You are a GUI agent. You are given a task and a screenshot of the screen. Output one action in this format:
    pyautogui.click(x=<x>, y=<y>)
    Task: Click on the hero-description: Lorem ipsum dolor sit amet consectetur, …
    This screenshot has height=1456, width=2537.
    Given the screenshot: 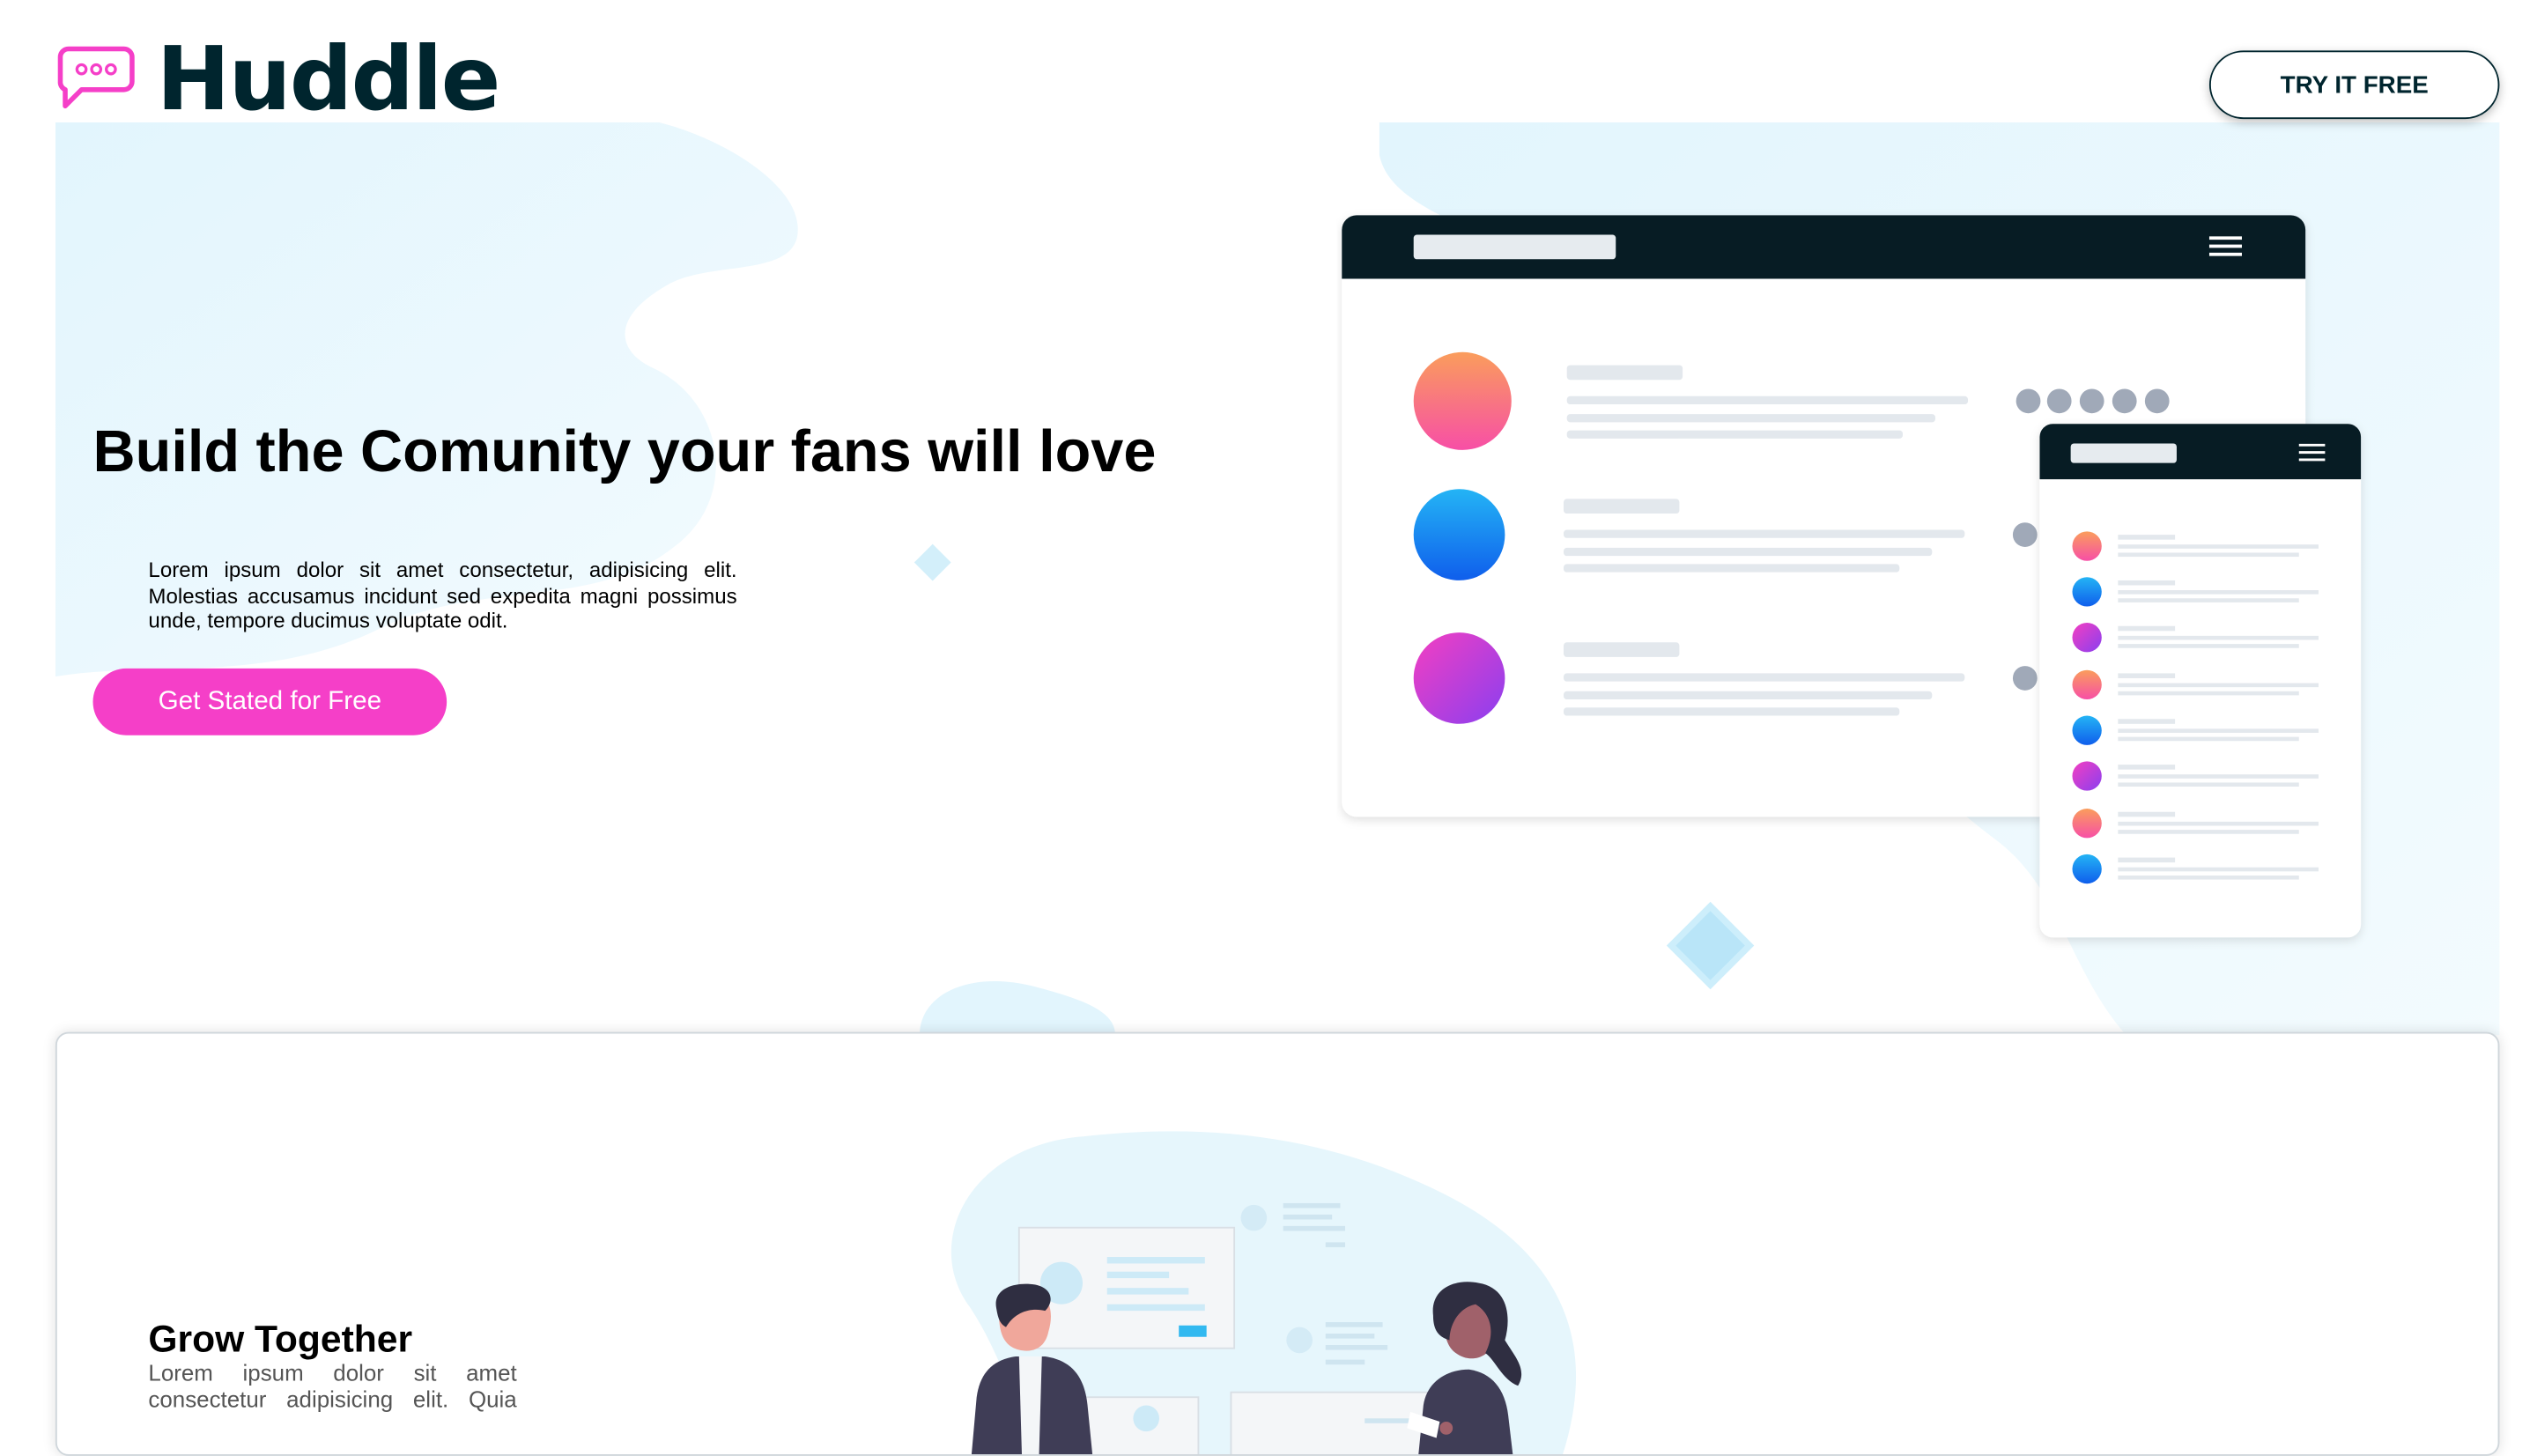 What is the action you would take?
    pyautogui.click(x=442, y=595)
    